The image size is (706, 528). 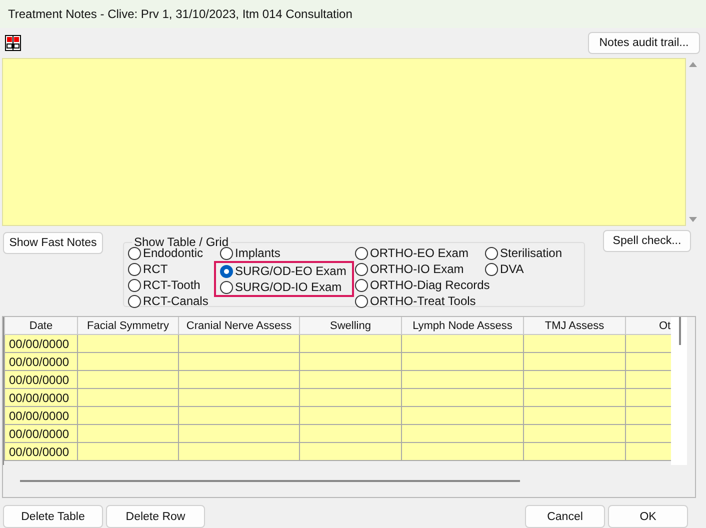 What do you see at coordinates (155, 269) in the screenshot?
I see `radio-label: RCT` at bounding box center [155, 269].